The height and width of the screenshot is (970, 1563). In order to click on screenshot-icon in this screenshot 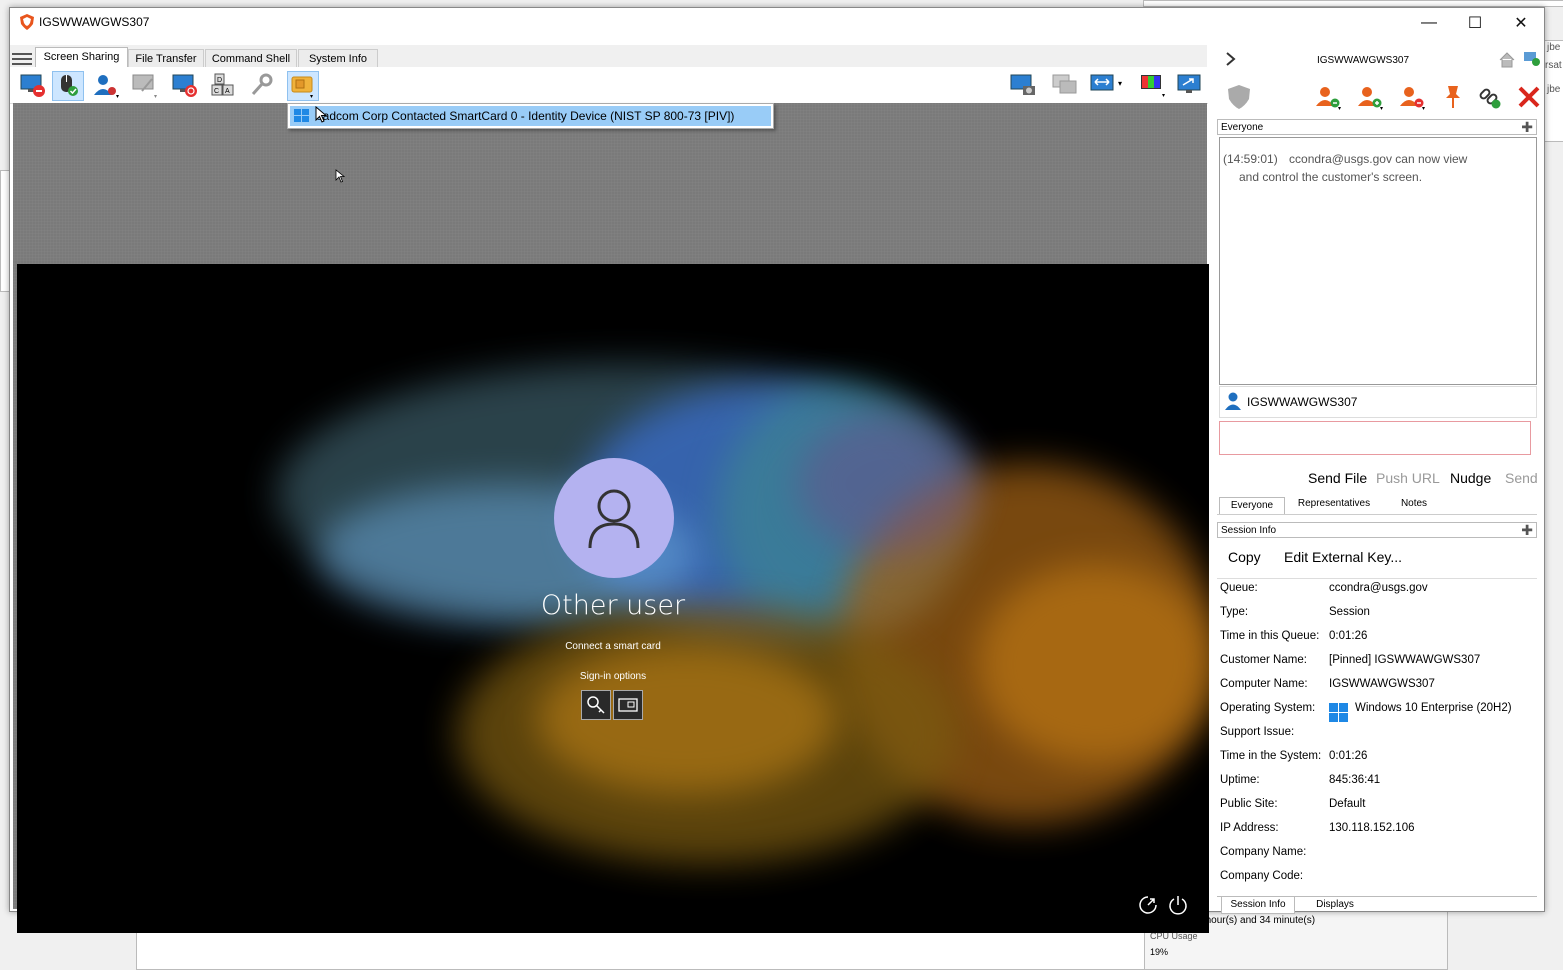, I will do `click(1023, 85)`.